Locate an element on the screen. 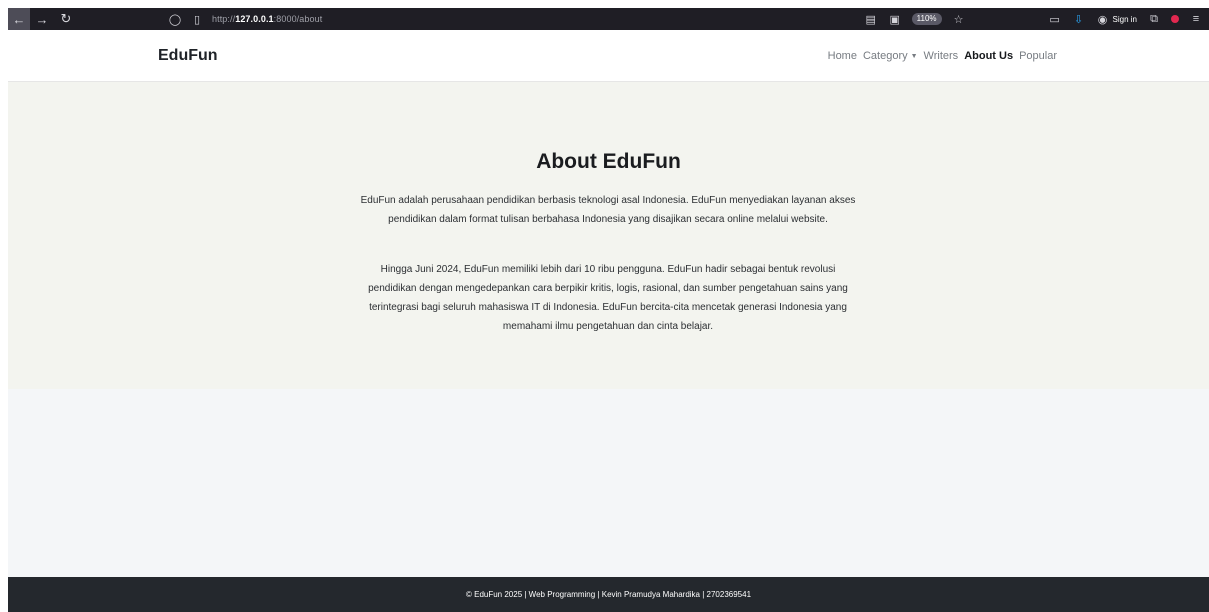 The height and width of the screenshot is (612, 1209). menu-icon: ≡ is located at coordinates (1196, 19).